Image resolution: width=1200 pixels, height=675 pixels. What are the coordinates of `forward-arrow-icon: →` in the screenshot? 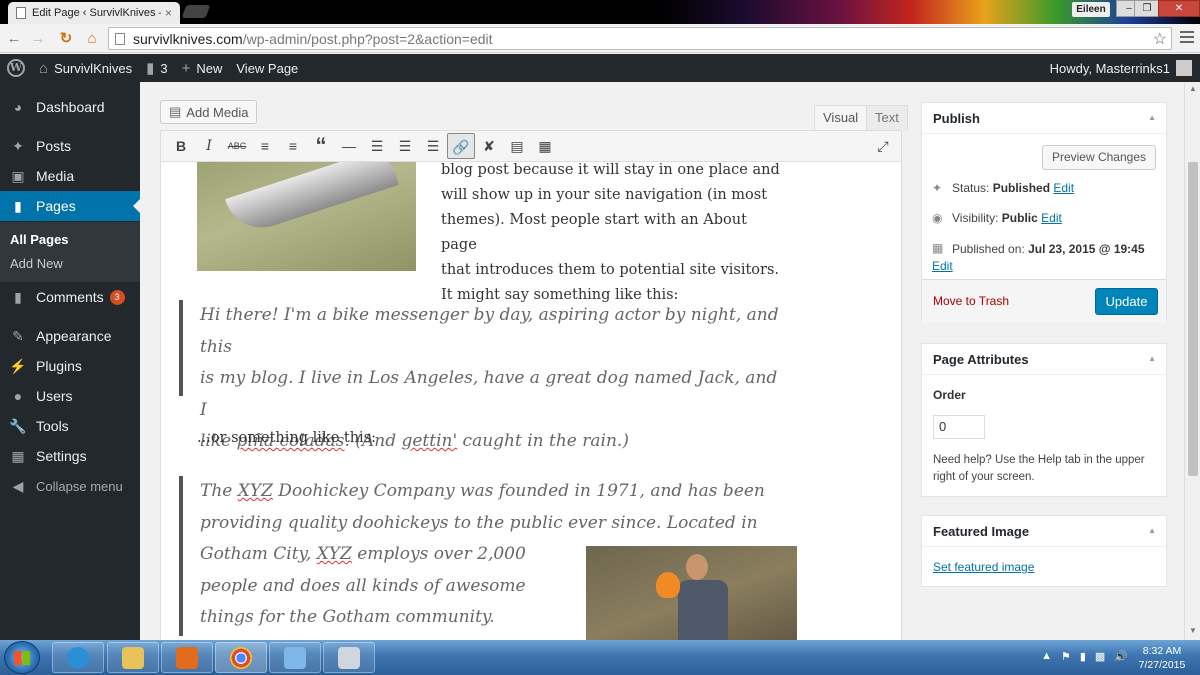 It's located at (38, 39).